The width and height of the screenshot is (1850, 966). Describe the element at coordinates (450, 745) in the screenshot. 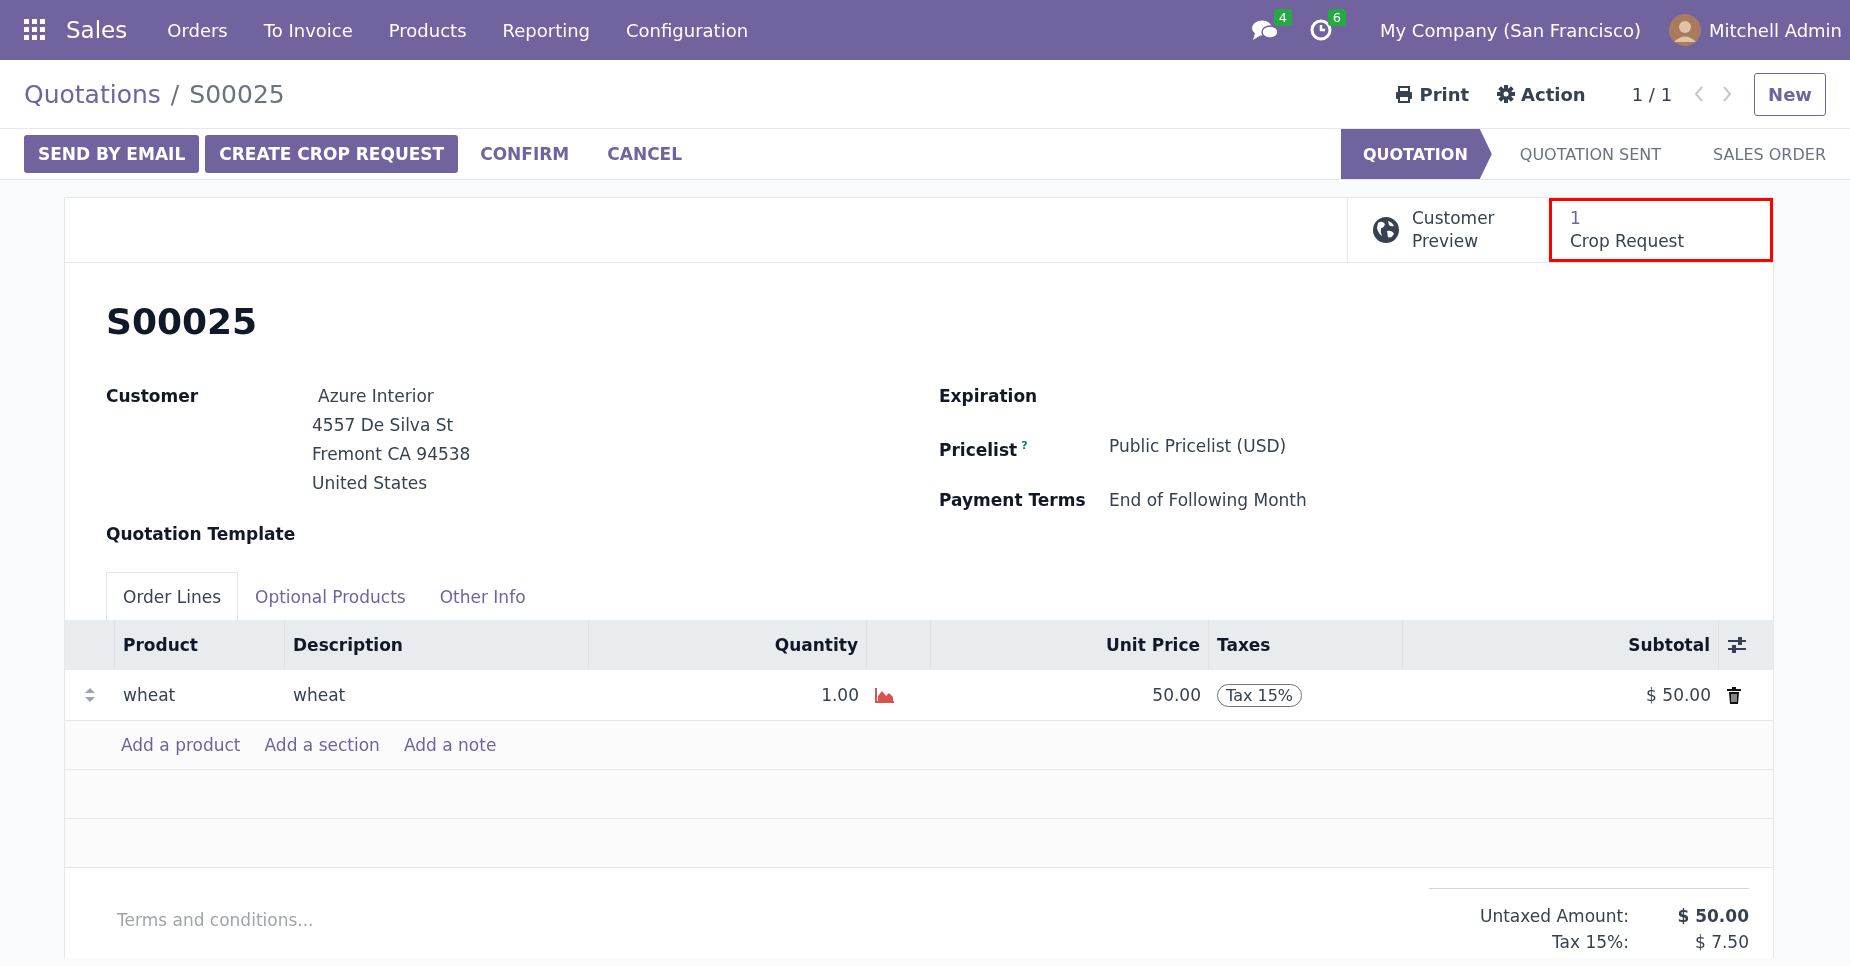

I see `add-line-link: Add a note` at that location.